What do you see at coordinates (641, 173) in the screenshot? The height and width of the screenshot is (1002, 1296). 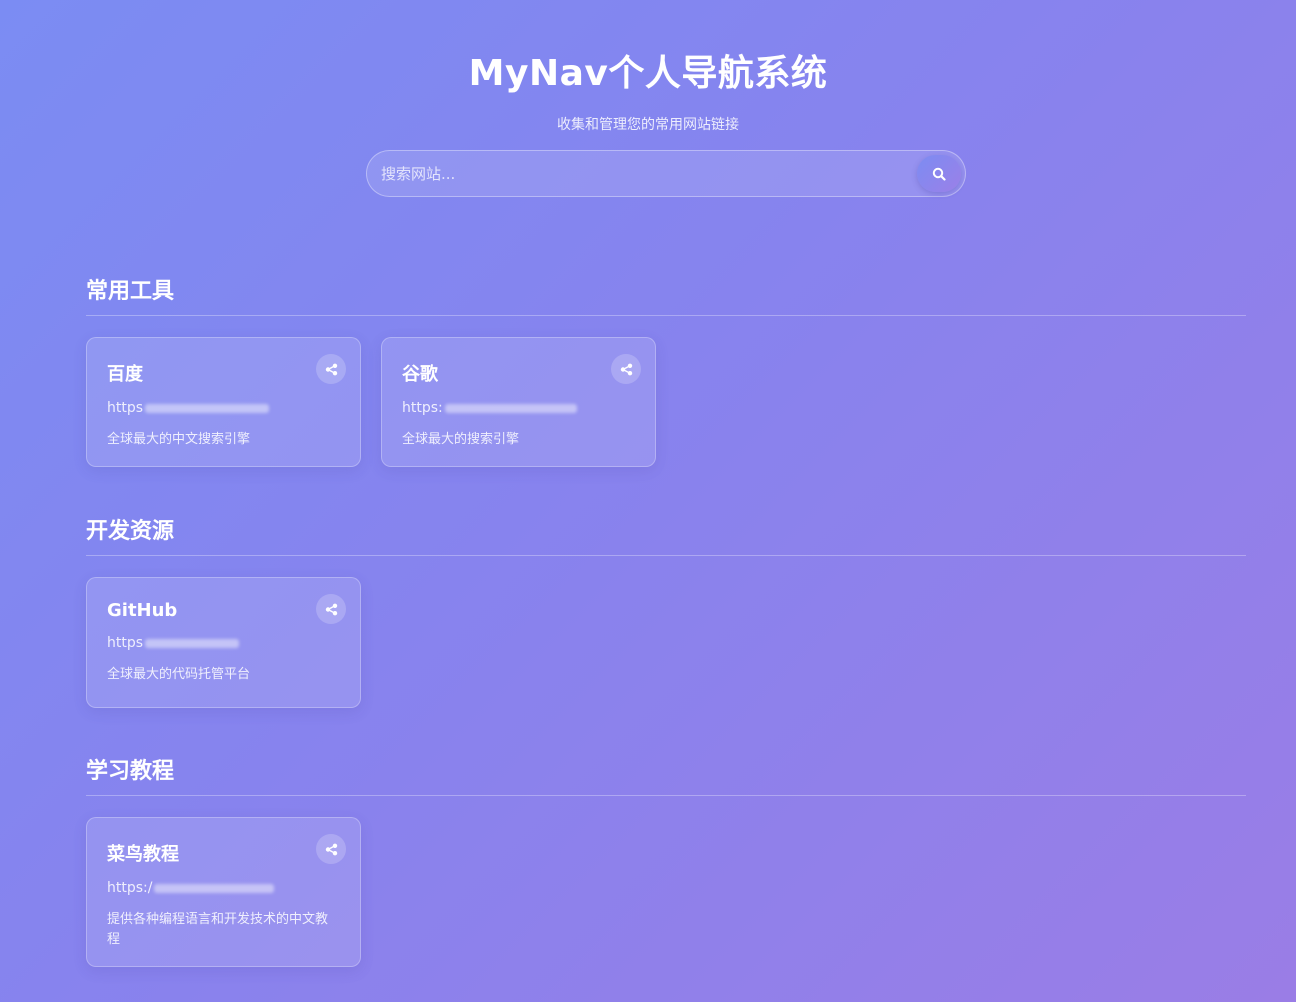 I see `search-input` at bounding box center [641, 173].